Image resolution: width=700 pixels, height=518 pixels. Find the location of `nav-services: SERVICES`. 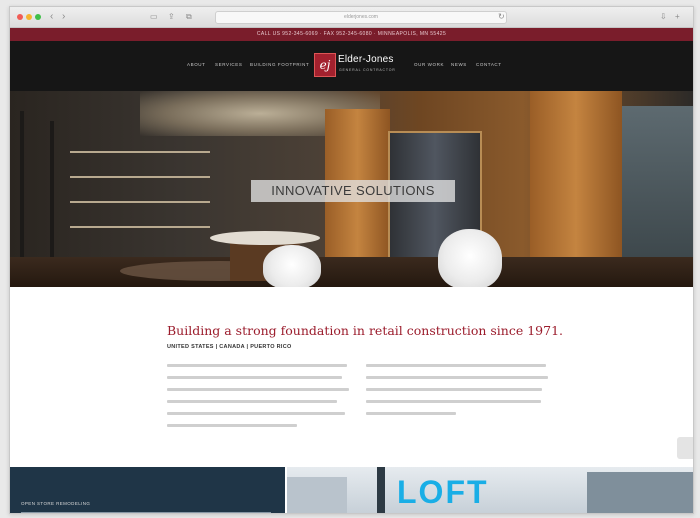

nav-services: SERVICES is located at coordinates (228, 64).